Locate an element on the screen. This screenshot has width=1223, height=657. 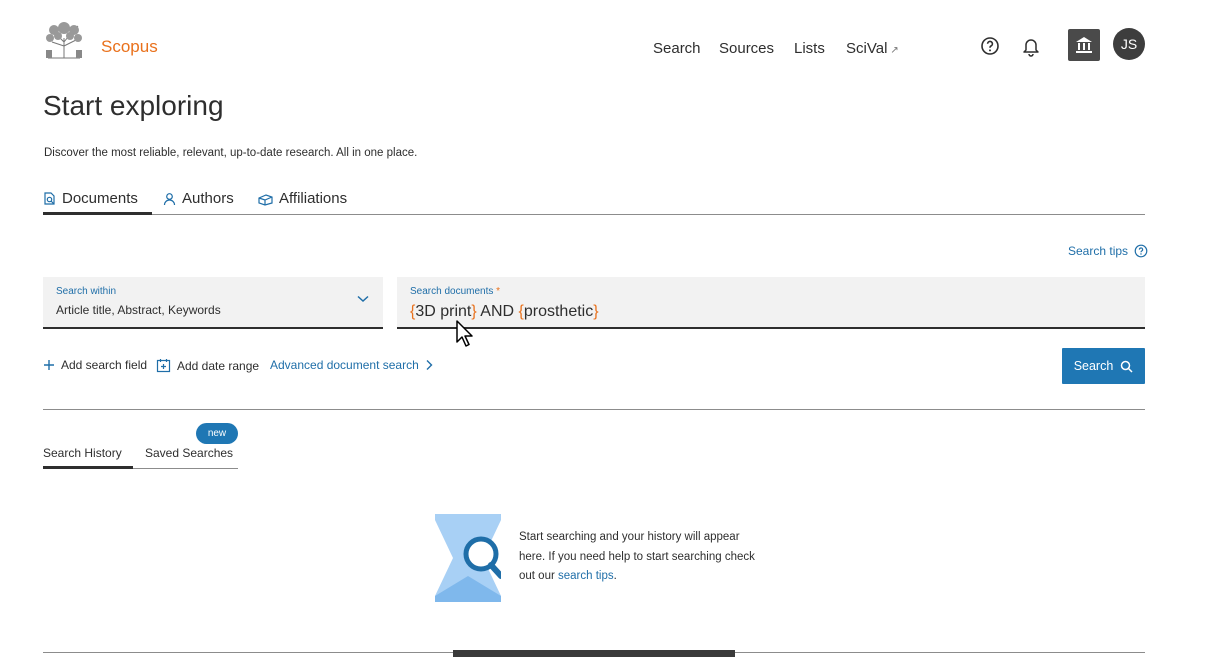
institution-icon is located at coordinates (1084, 45).